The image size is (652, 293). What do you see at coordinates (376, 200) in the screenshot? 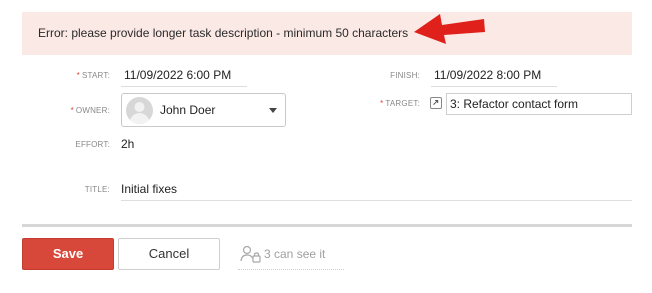
I see `title-field-underline` at bounding box center [376, 200].